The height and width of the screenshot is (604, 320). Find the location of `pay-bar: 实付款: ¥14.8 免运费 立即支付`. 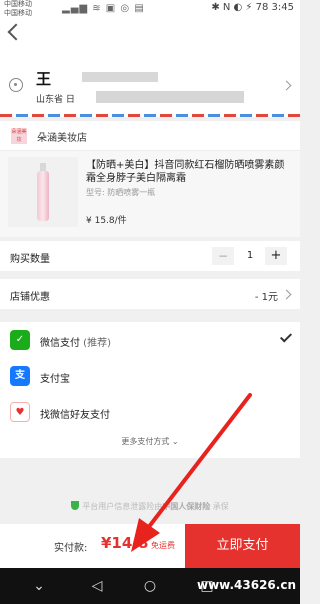

pay-bar: 实付款: ¥14.8 免运费 立即支付 is located at coordinates (150, 546).